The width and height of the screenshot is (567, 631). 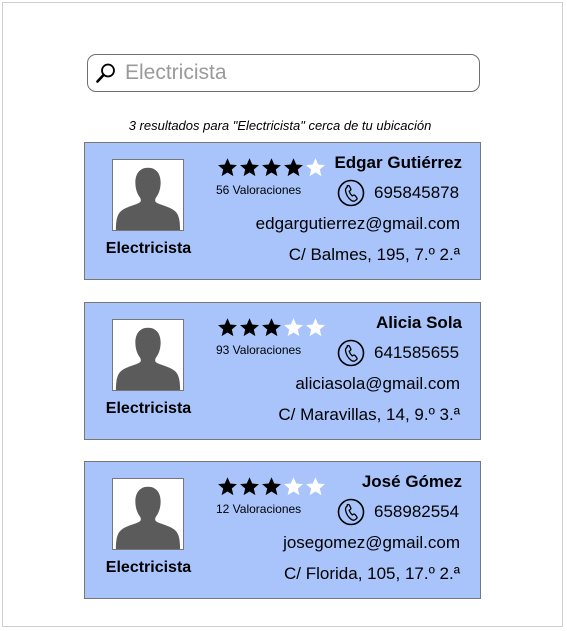 I want to click on street-address: C/ Balmes, 195, 7.º 2.ª, so click(x=374, y=254).